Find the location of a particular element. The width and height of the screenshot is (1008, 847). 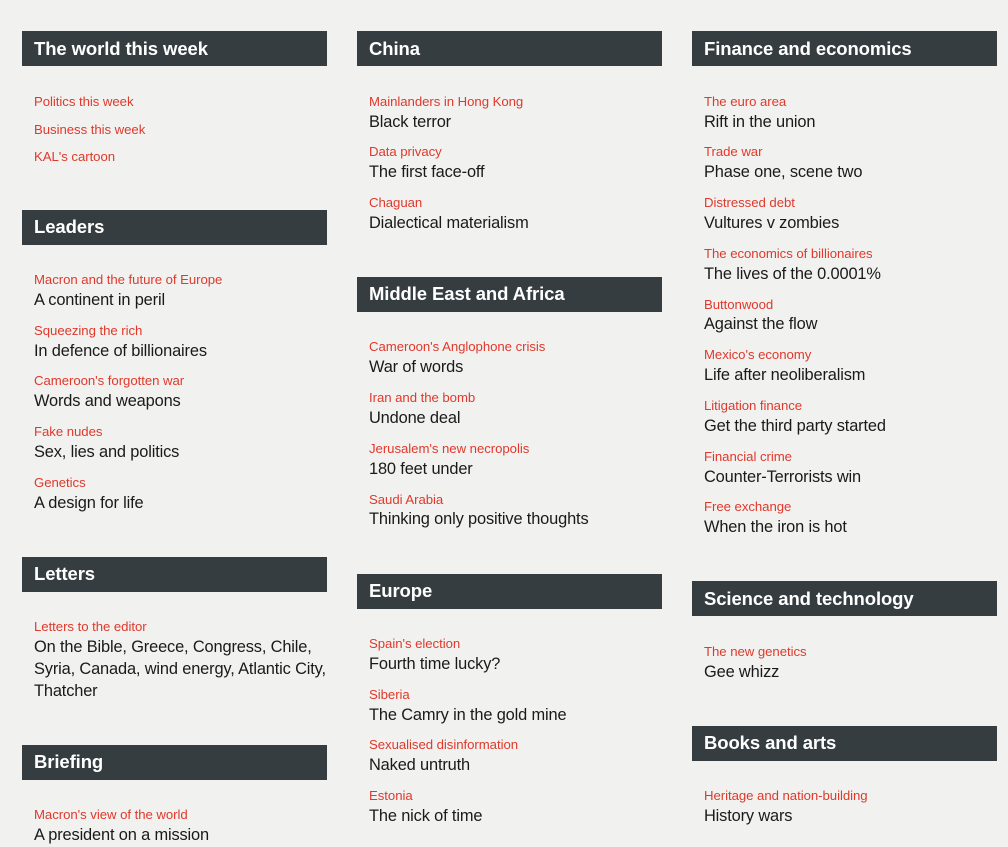

article-flytitle: Mainlanders in Hong Kong is located at coordinates (515, 102).